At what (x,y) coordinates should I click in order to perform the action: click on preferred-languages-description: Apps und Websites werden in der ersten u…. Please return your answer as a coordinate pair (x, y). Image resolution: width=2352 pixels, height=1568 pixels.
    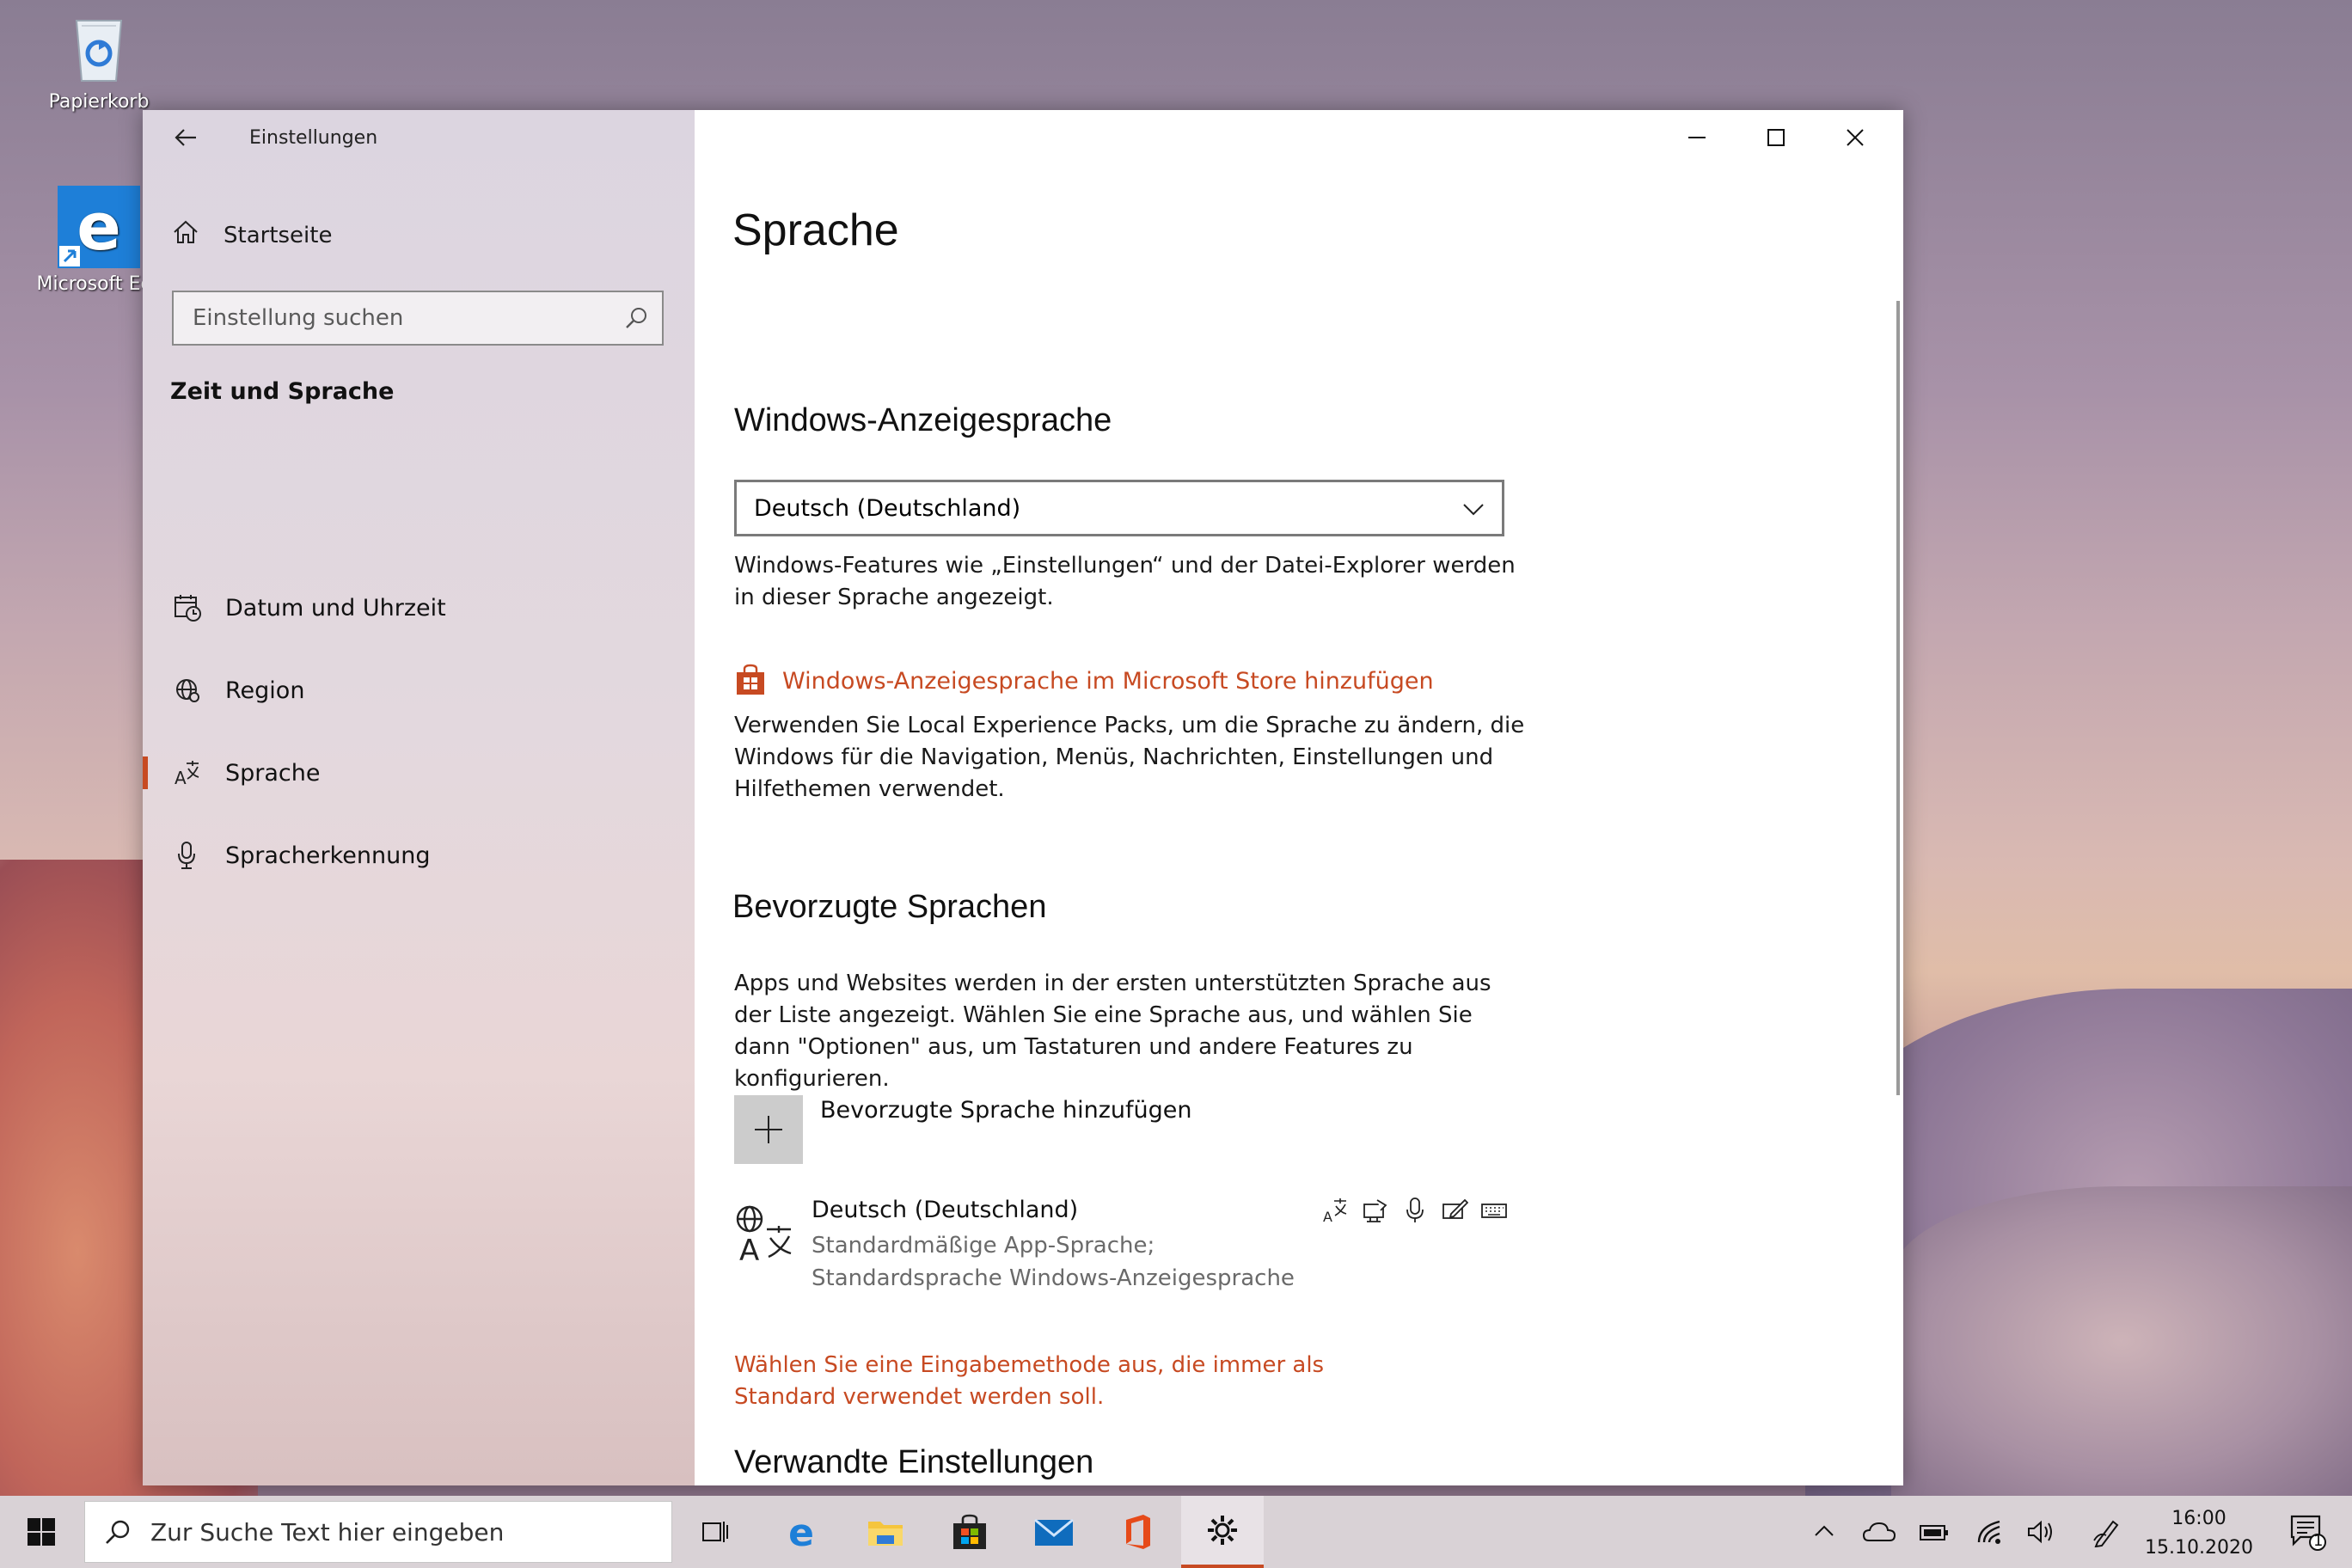
    Looking at the image, I should click on (1112, 1031).